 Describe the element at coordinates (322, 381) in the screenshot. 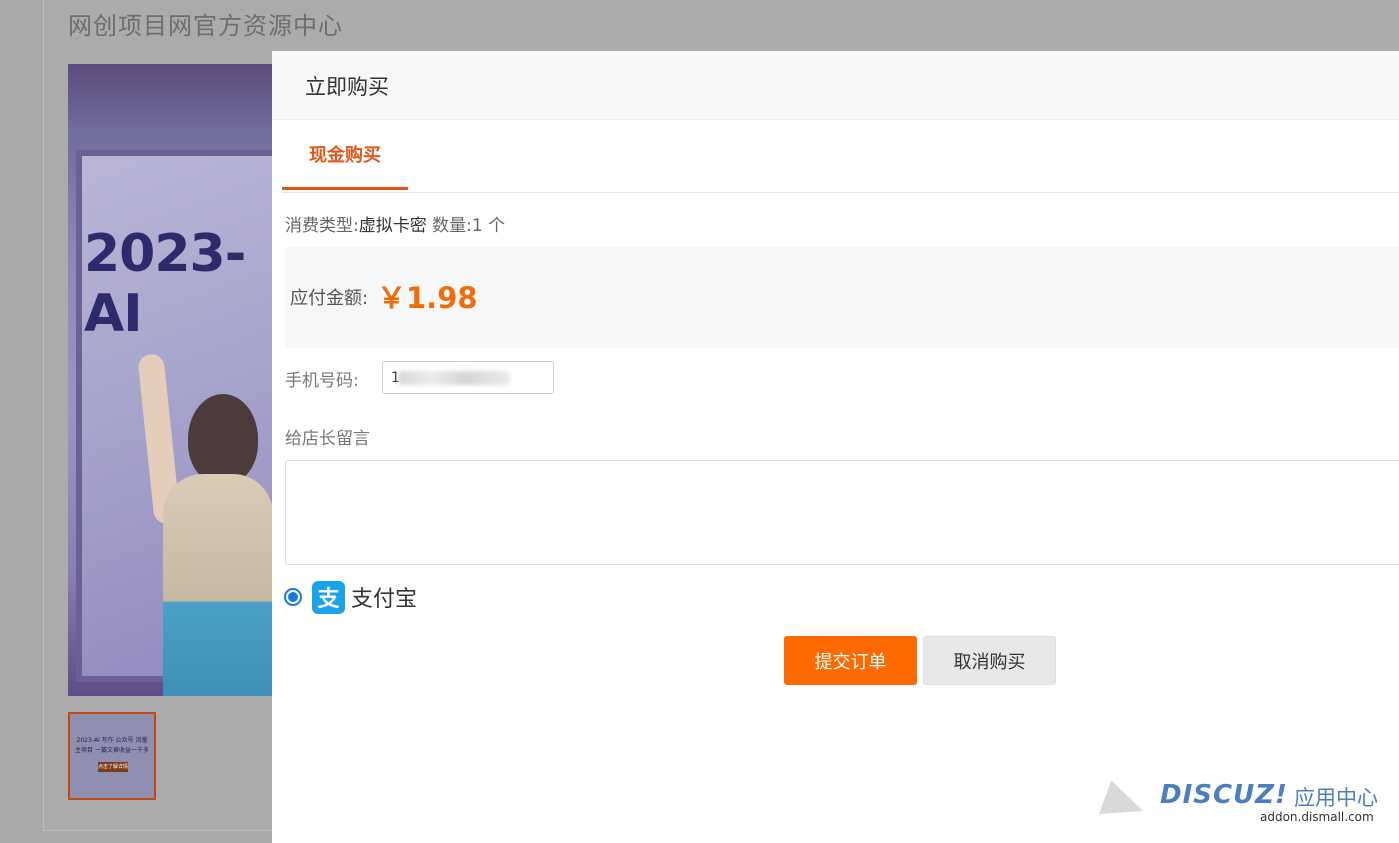

I see `phone-label: 手机号码:` at that location.